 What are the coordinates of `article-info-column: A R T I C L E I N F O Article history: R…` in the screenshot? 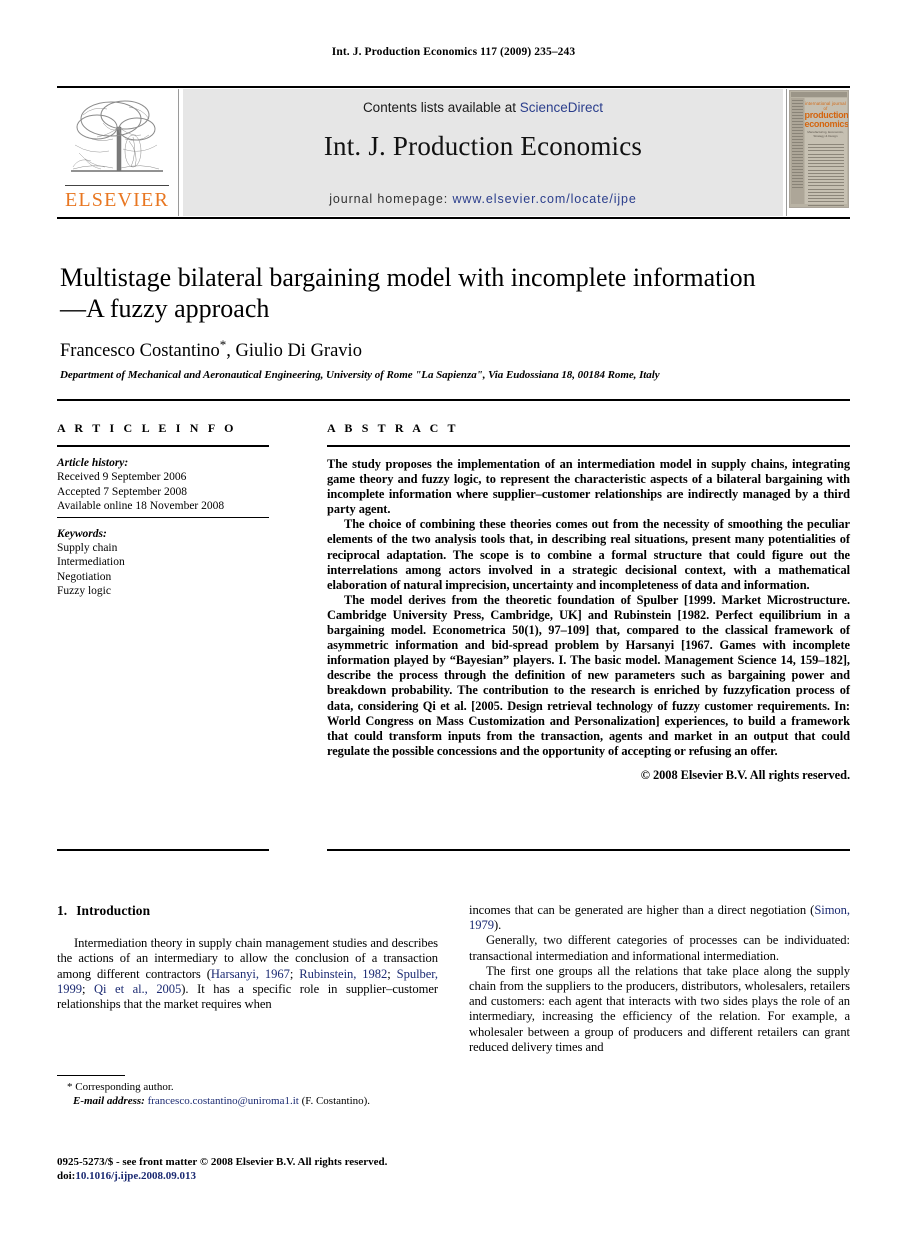 It's located at (163, 510).